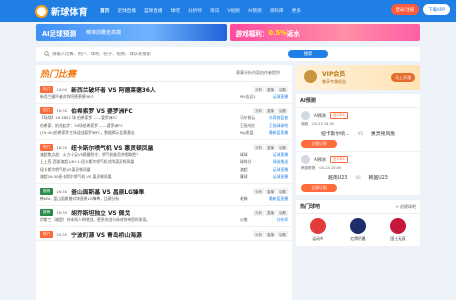  What do you see at coordinates (382, 134) in the screenshot?
I see `away-team: 惠灵顿凤凰` at bounding box center [382, 134].